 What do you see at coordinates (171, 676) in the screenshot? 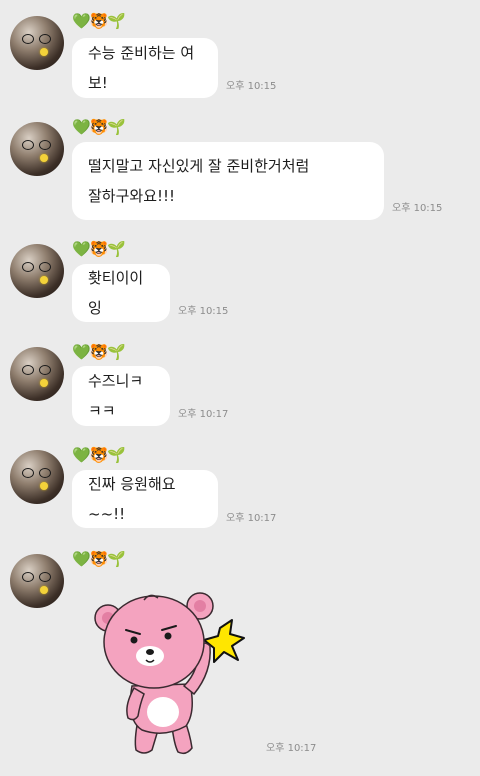
I see `pink-bear-salute-sticker` at bounding box center [171, 676].